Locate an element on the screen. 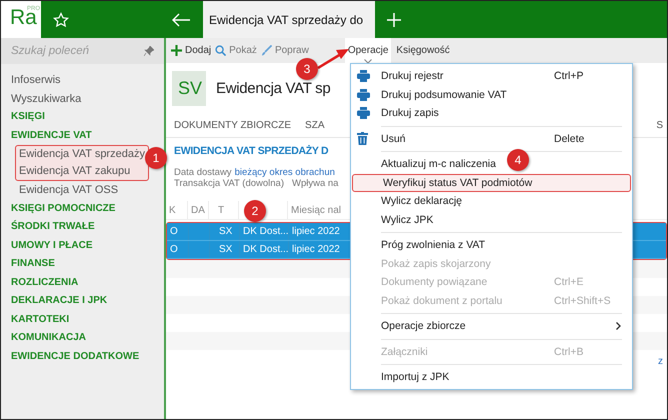 Image resolution: width=668 pixels, height=420 pixels. star-icon is located at coordinates (61, 20).